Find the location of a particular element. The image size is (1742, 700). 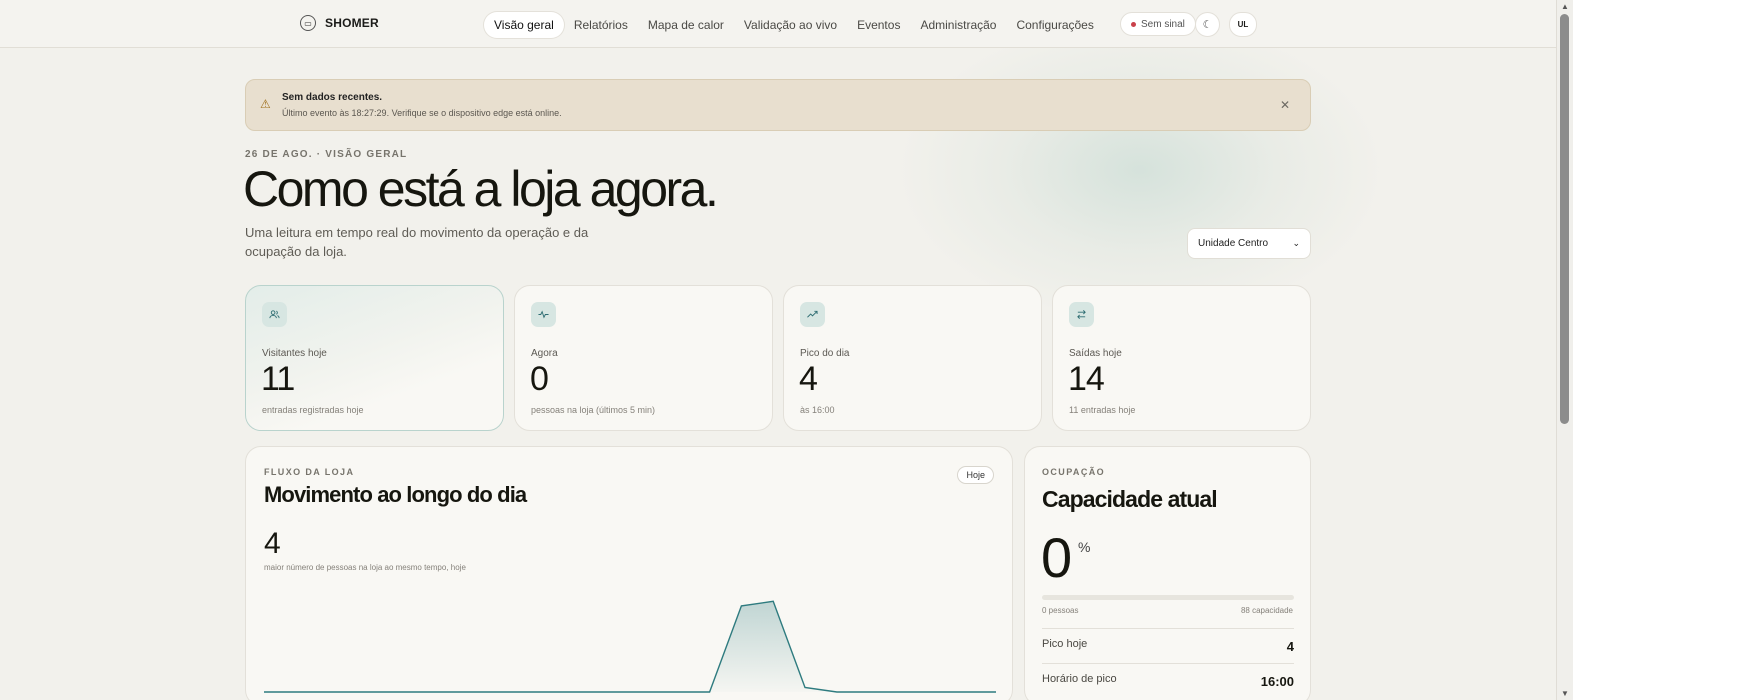

kpi-card-now: Agora 0 pessoas na loja (últimos 5 min) is located at coordinates (643, 358).